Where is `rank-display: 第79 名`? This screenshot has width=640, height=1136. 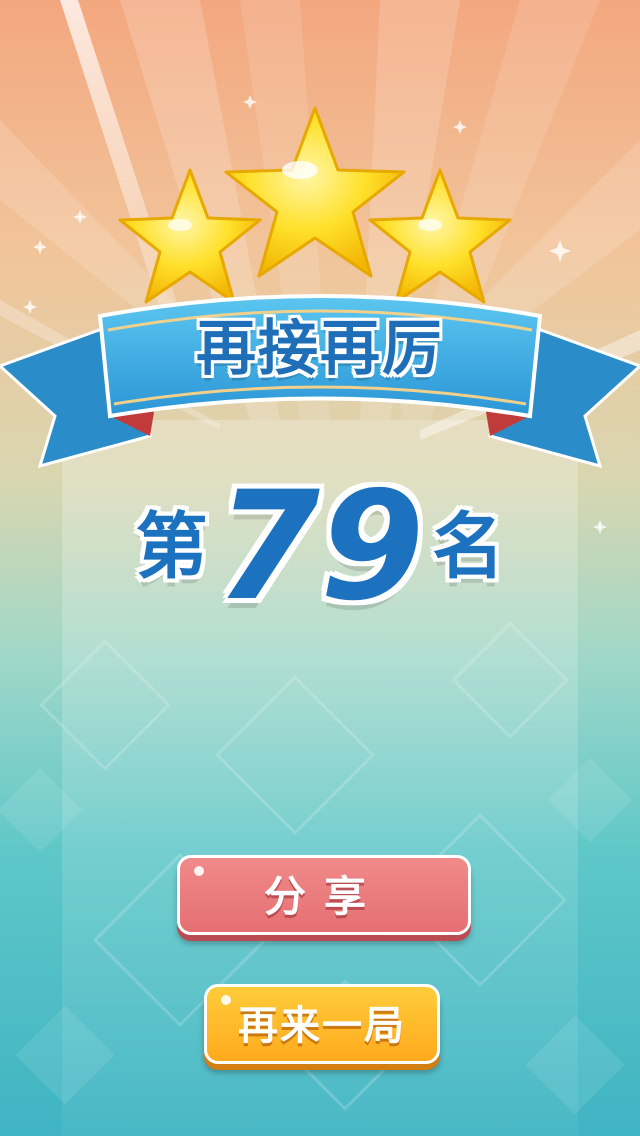
rank-display: 第79 名 is located at coordinates (320, 547).